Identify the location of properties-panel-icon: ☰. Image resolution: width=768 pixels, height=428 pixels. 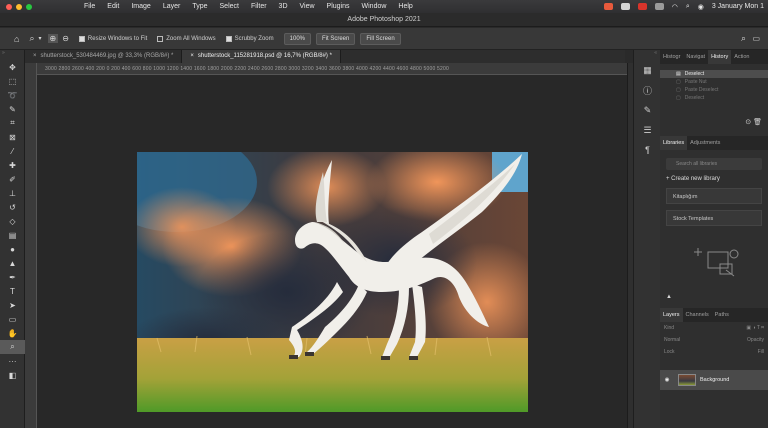
(647, 130).